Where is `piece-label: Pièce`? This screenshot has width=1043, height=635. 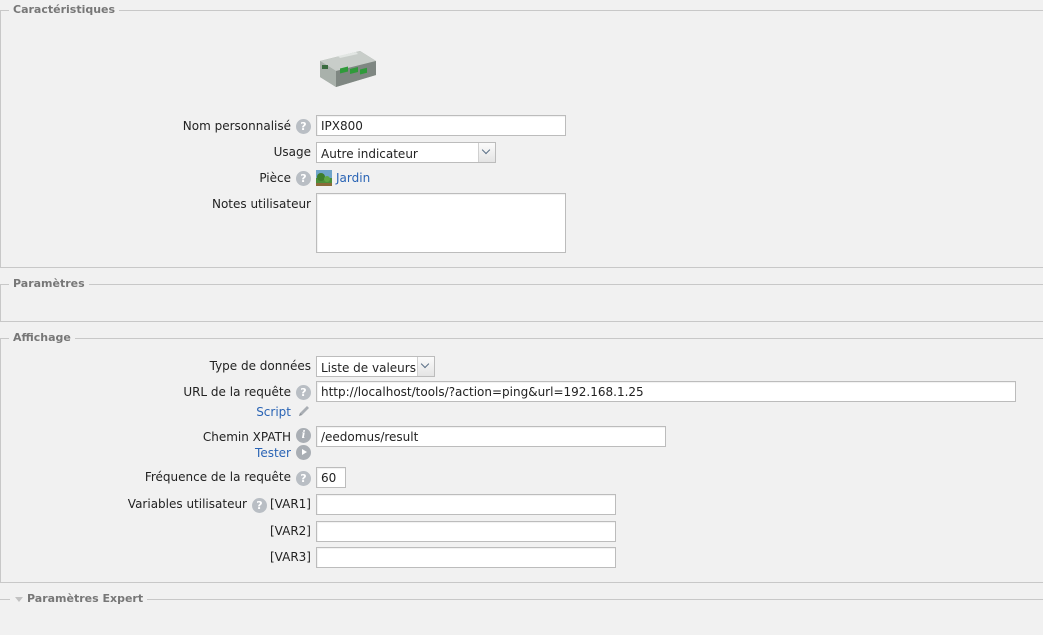 piece-label: Pièce is located at coordinates (275, 178).